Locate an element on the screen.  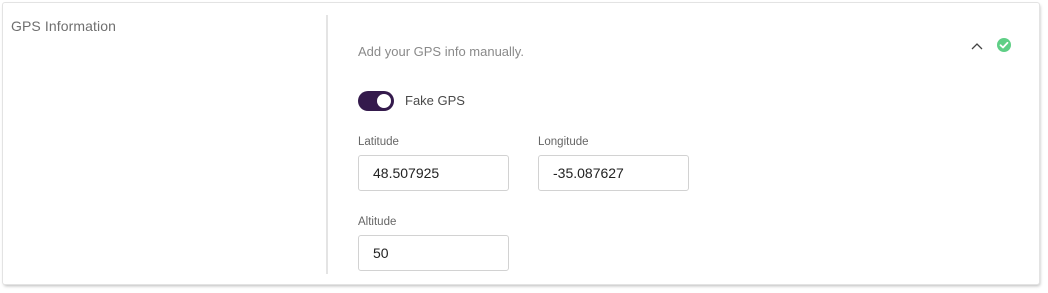
latitude-label: Latitude is located at coordinates (378, 142).